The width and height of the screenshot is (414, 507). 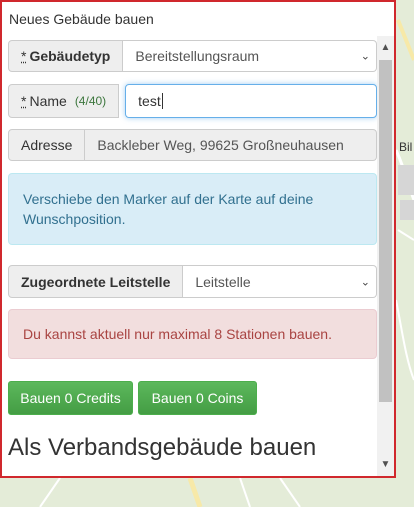 I want to click on building-type-label: * Gebäudetyp, so click(x=66, y=56).